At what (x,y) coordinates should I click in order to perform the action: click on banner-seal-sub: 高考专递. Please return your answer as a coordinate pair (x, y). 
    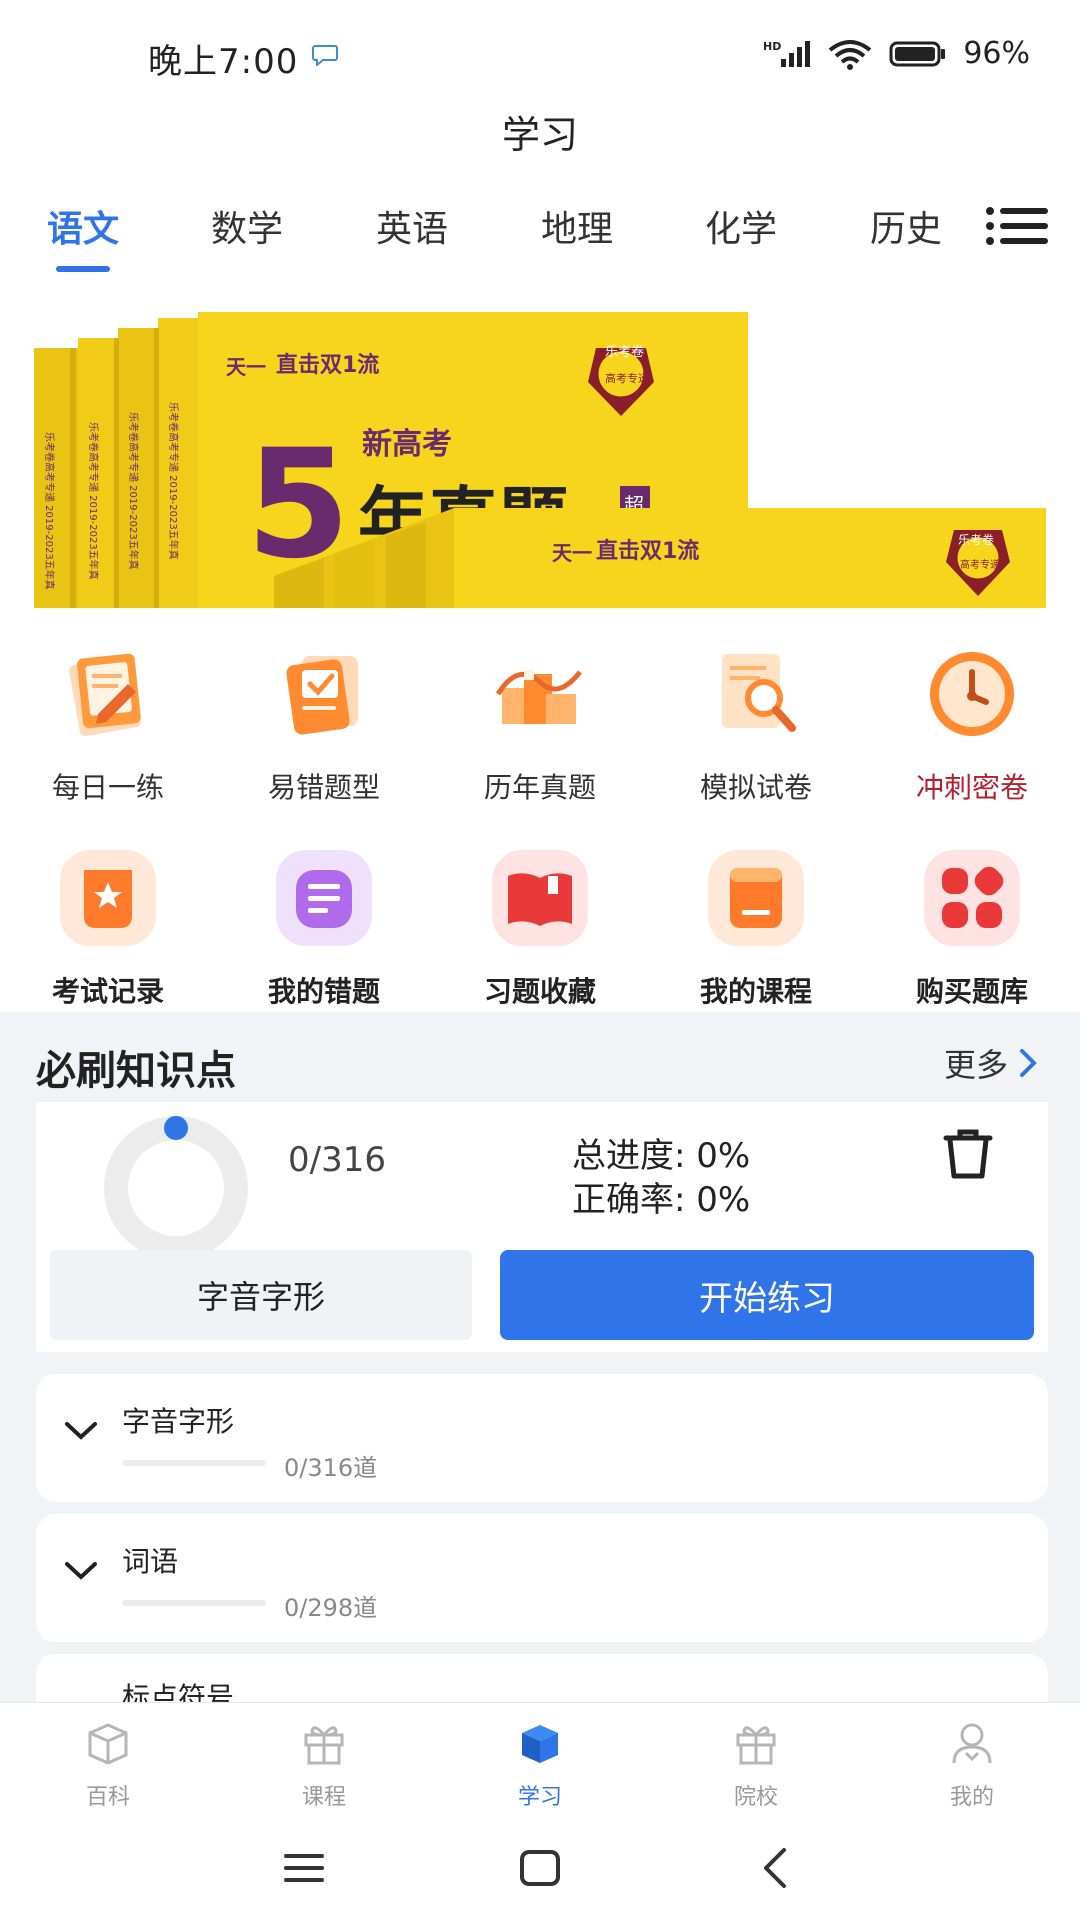
    Looking at the image, I should click on (627, 378).